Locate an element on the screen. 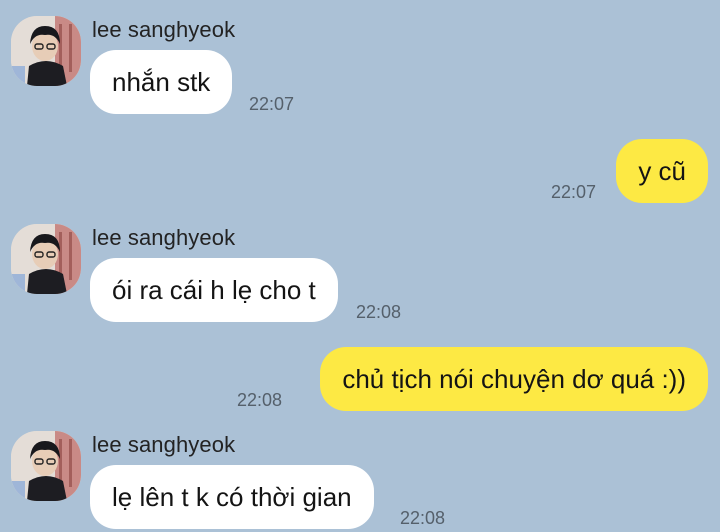 The height and width of the screenshot is (532, 720). message-bubble-incoming: nhắn stk is located at coordinates (161, 82).